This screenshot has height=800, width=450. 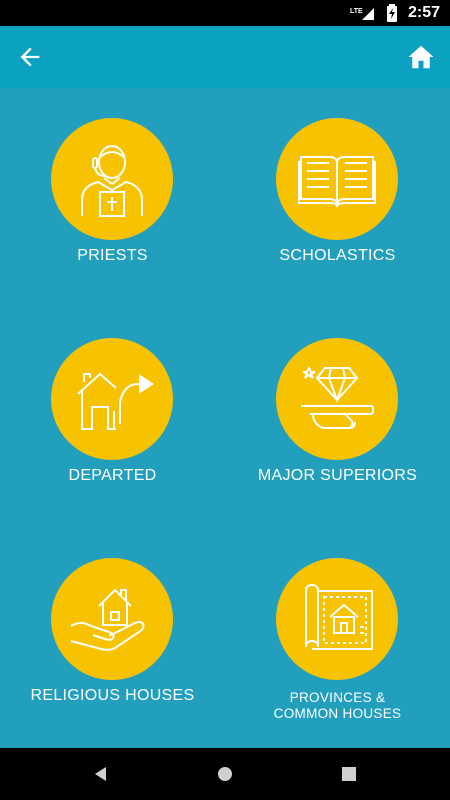 I want to click on lte-signal-icon: LTE, so click(x=362, y=14).